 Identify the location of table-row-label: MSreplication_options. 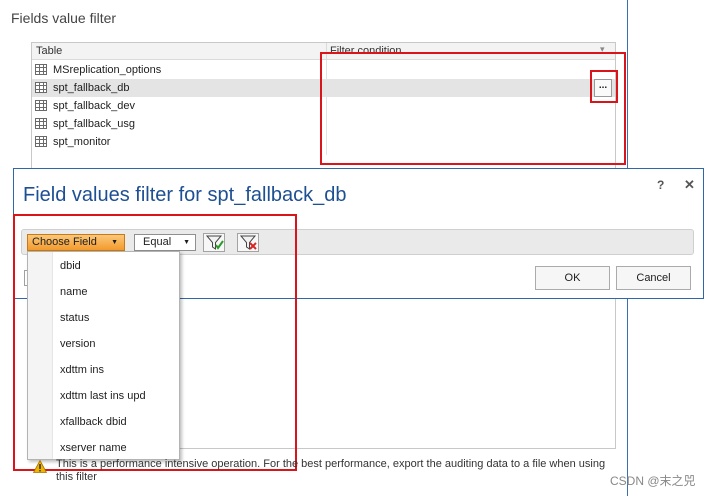
(107, 70).